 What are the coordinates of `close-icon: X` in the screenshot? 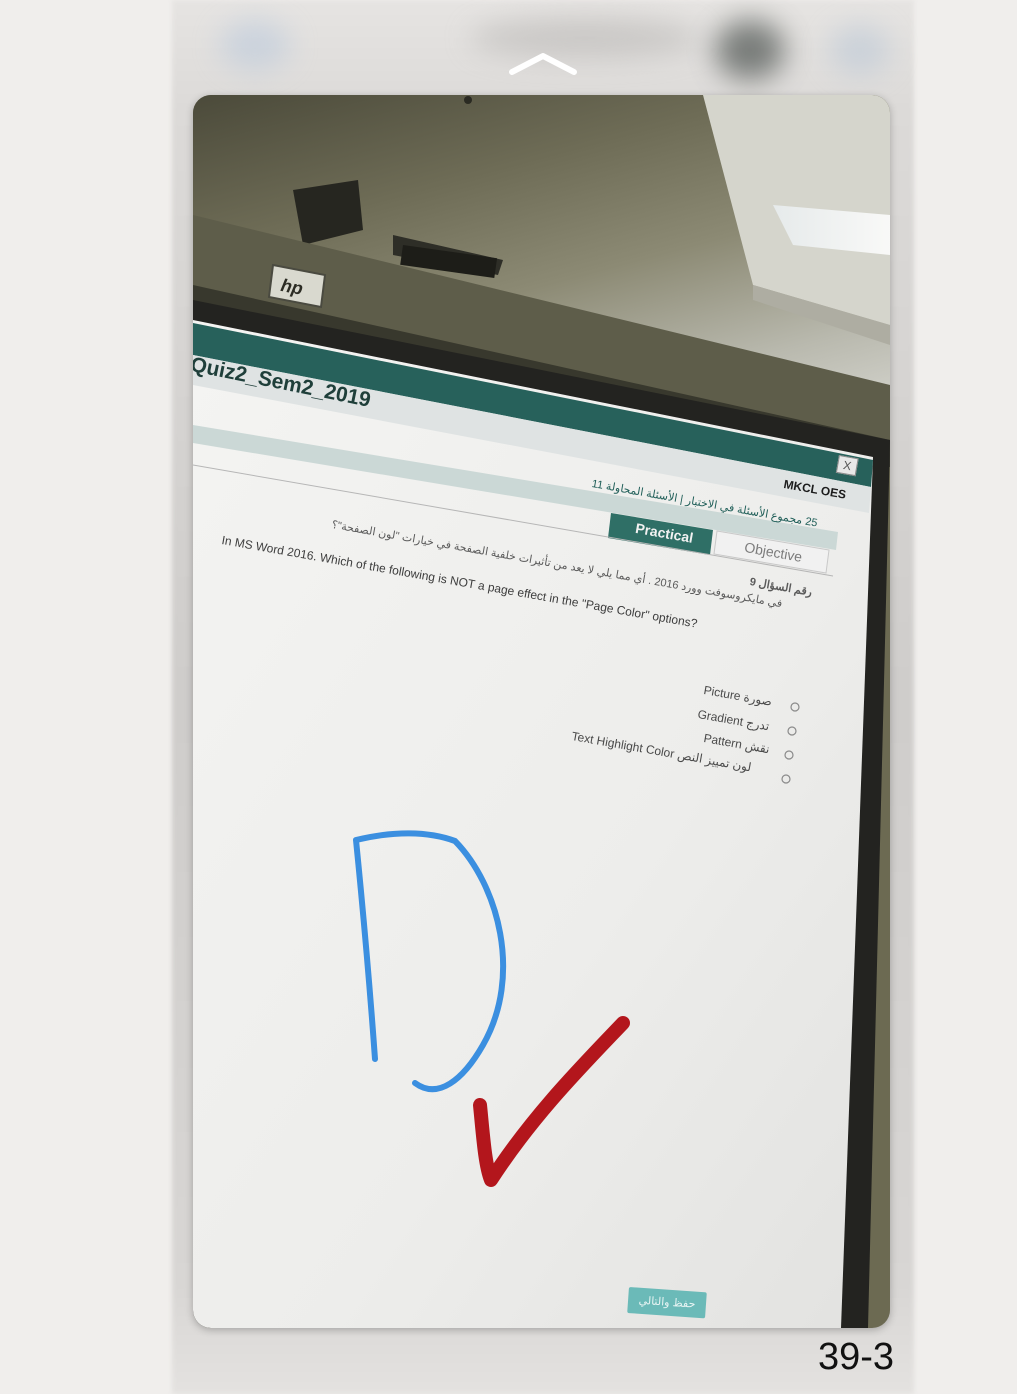 It's located at (847, 466).